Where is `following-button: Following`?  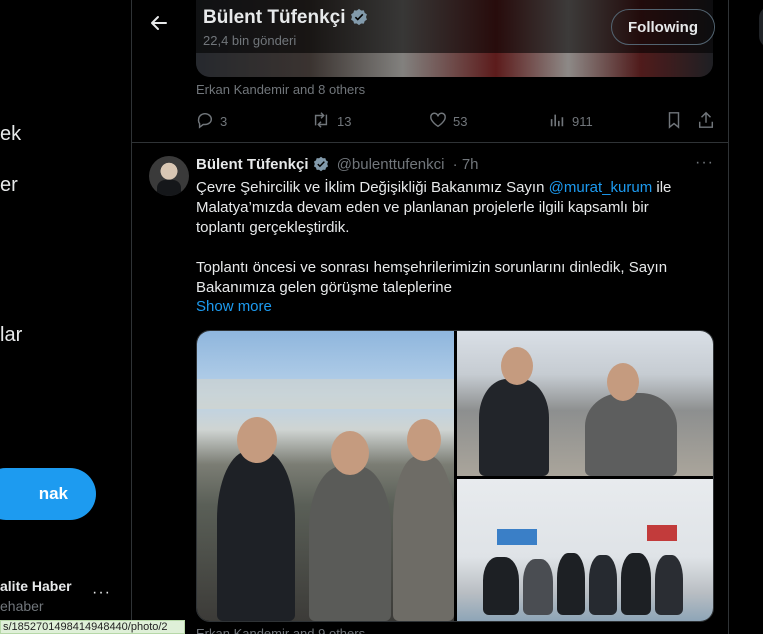 following-button: Following is located at coordinates (663, 27).